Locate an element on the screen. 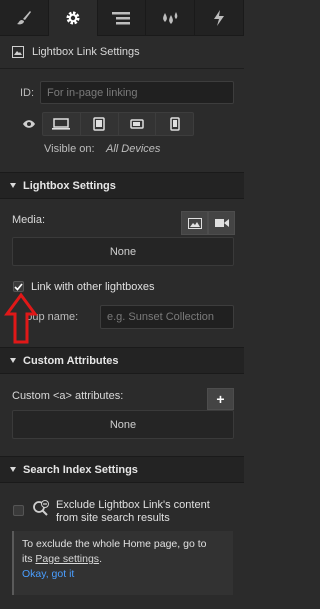 Image resolution: width=320 pixels, height=609 pixels. tab-style-manager is located at coordinates (171, 18).